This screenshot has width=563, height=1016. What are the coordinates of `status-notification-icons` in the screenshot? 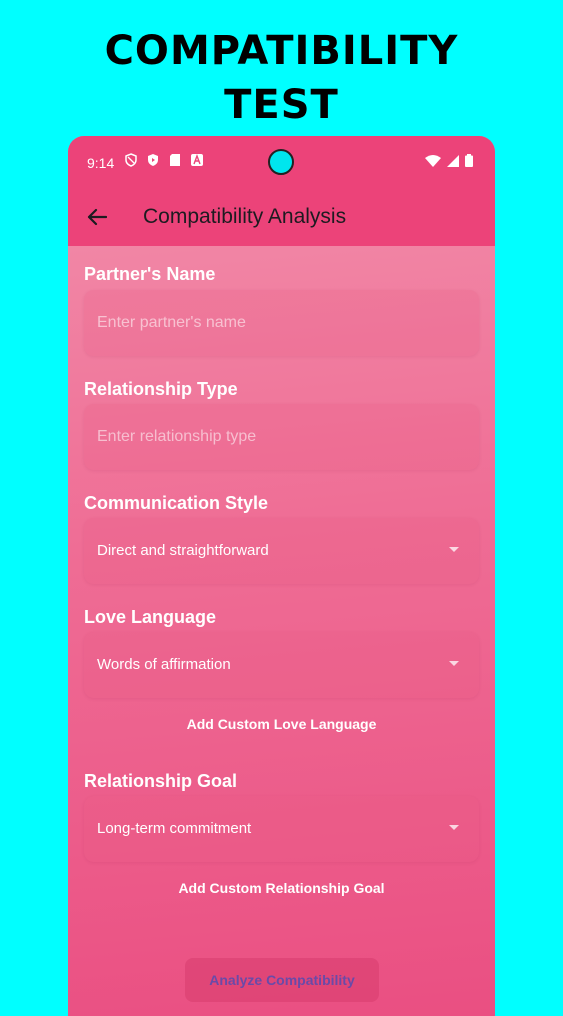 It's located at (164, 160).